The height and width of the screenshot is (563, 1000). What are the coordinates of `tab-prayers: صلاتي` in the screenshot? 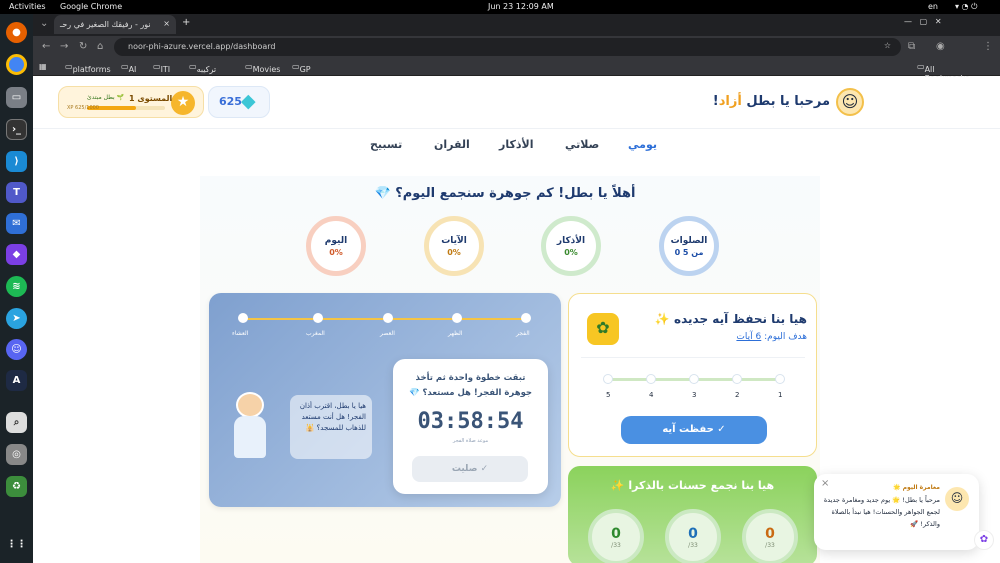 It's located at (582, 144).